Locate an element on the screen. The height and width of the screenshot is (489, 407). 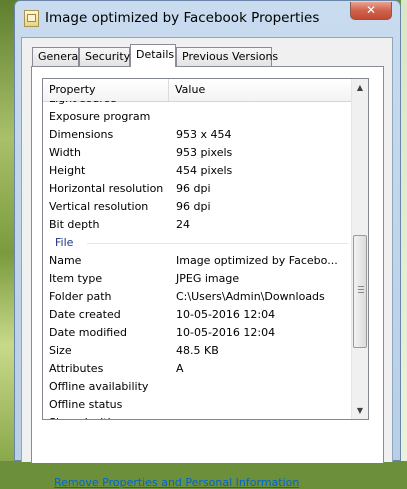
property-name: Name is located at coordinates (65, 260).